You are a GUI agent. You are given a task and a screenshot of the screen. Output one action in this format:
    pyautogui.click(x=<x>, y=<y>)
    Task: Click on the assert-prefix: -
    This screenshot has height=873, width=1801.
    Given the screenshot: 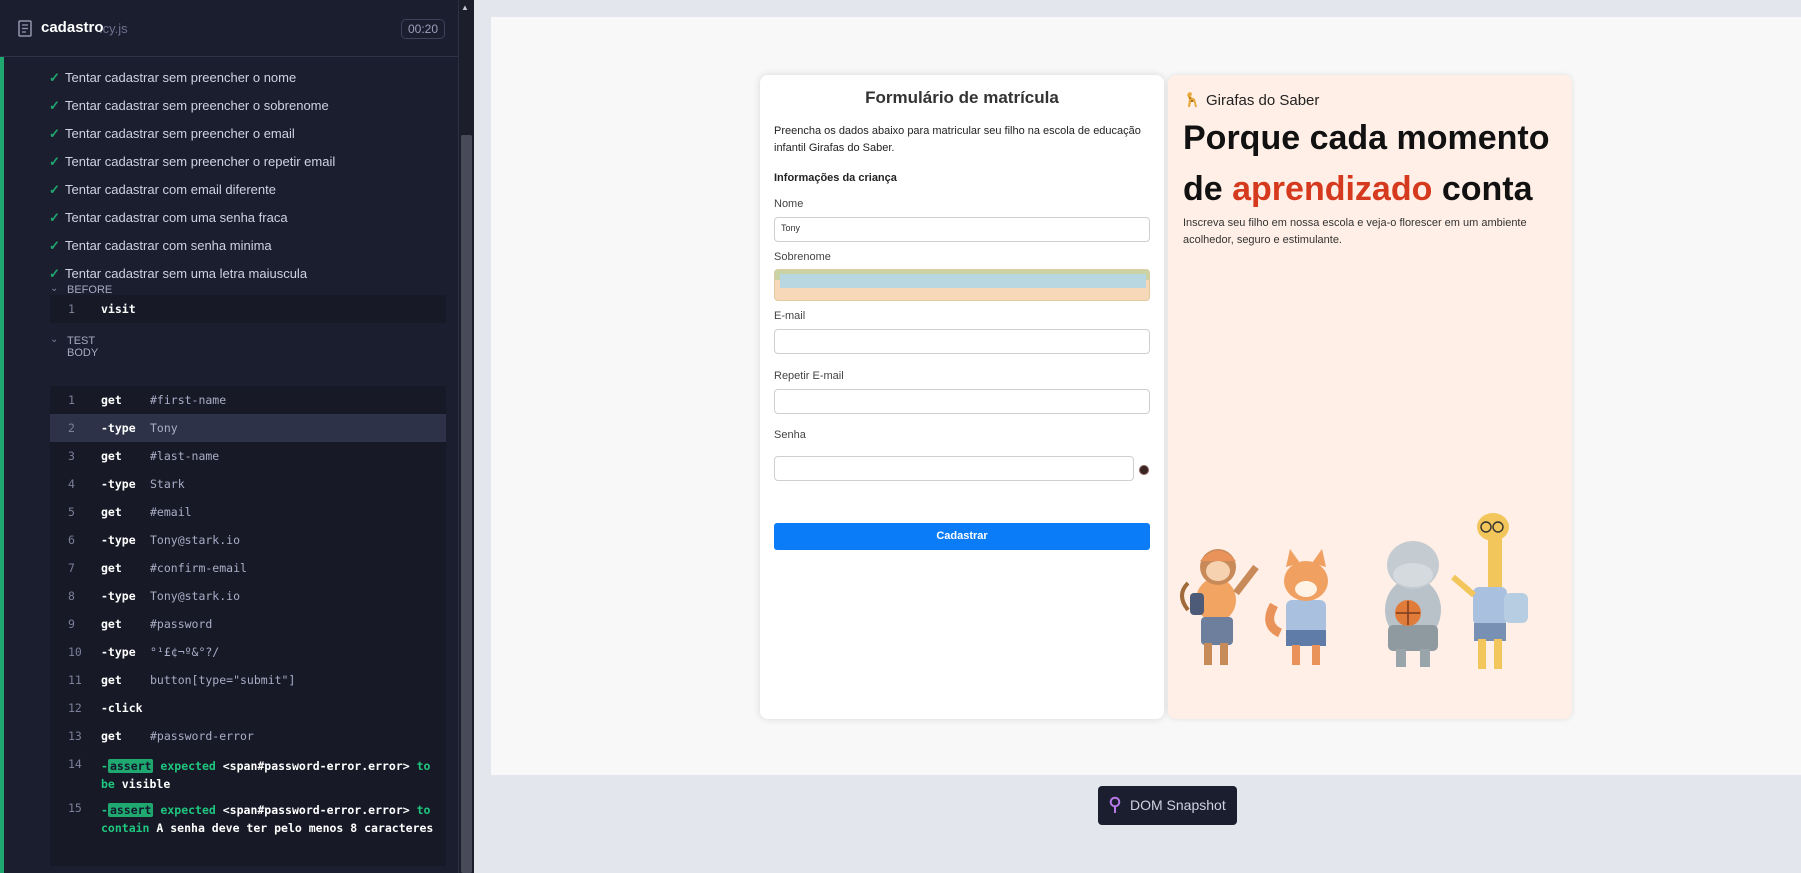 What is the action you would take?
    pyautogui.click(x=104, y=766)
    